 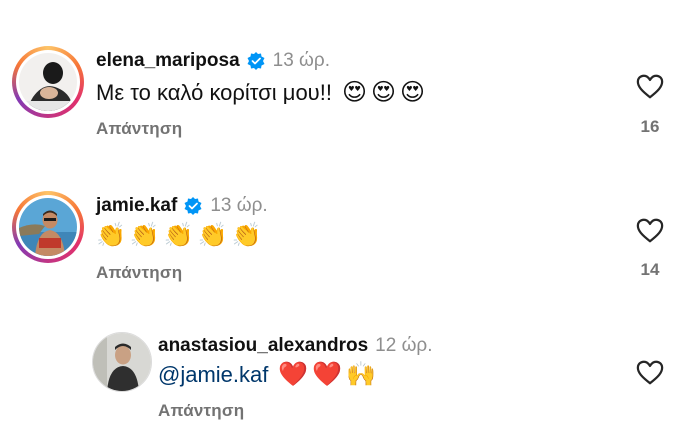 I want to click on comment-text: Με το καλό κορίτσι μου!! 😍 😍 😍, so click(x=260, y=93).